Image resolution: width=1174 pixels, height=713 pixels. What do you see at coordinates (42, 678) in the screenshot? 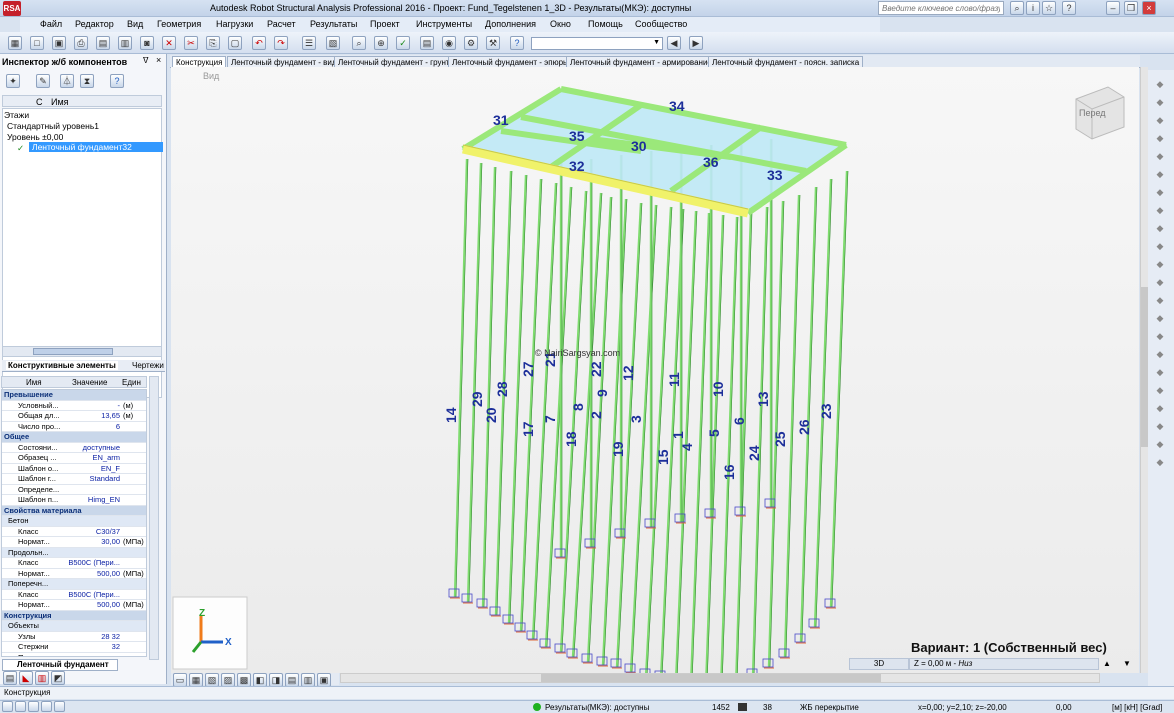
I see `panel-tool-3-icon: ▥` at bounding box center [42, 678].